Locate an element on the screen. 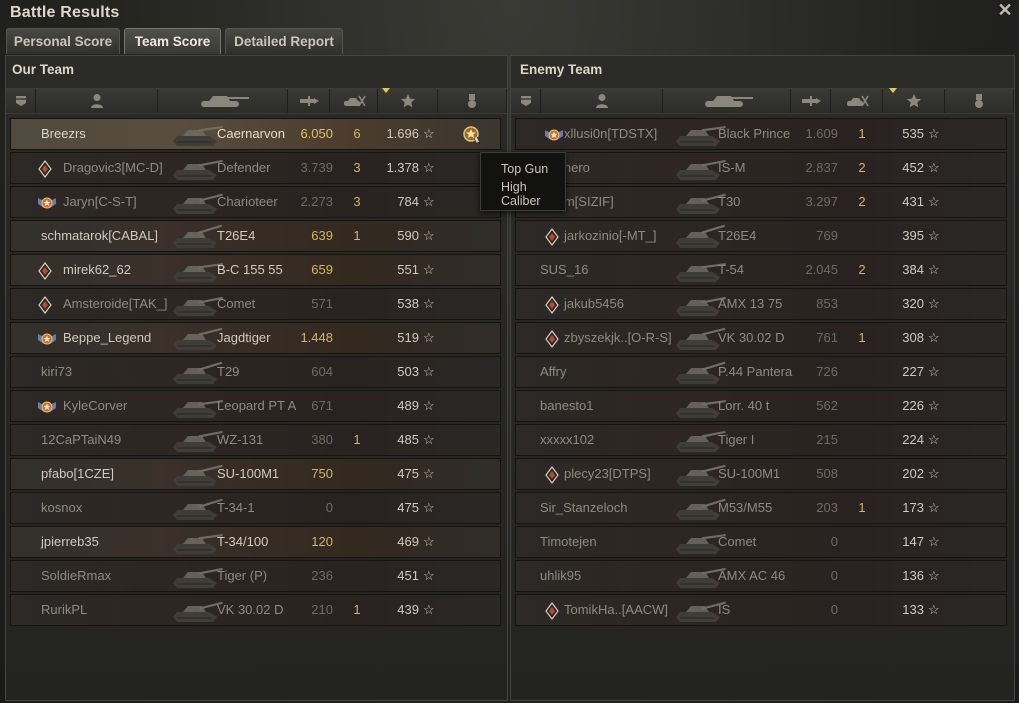  our-header-kills is located at coordinates (354, 101).